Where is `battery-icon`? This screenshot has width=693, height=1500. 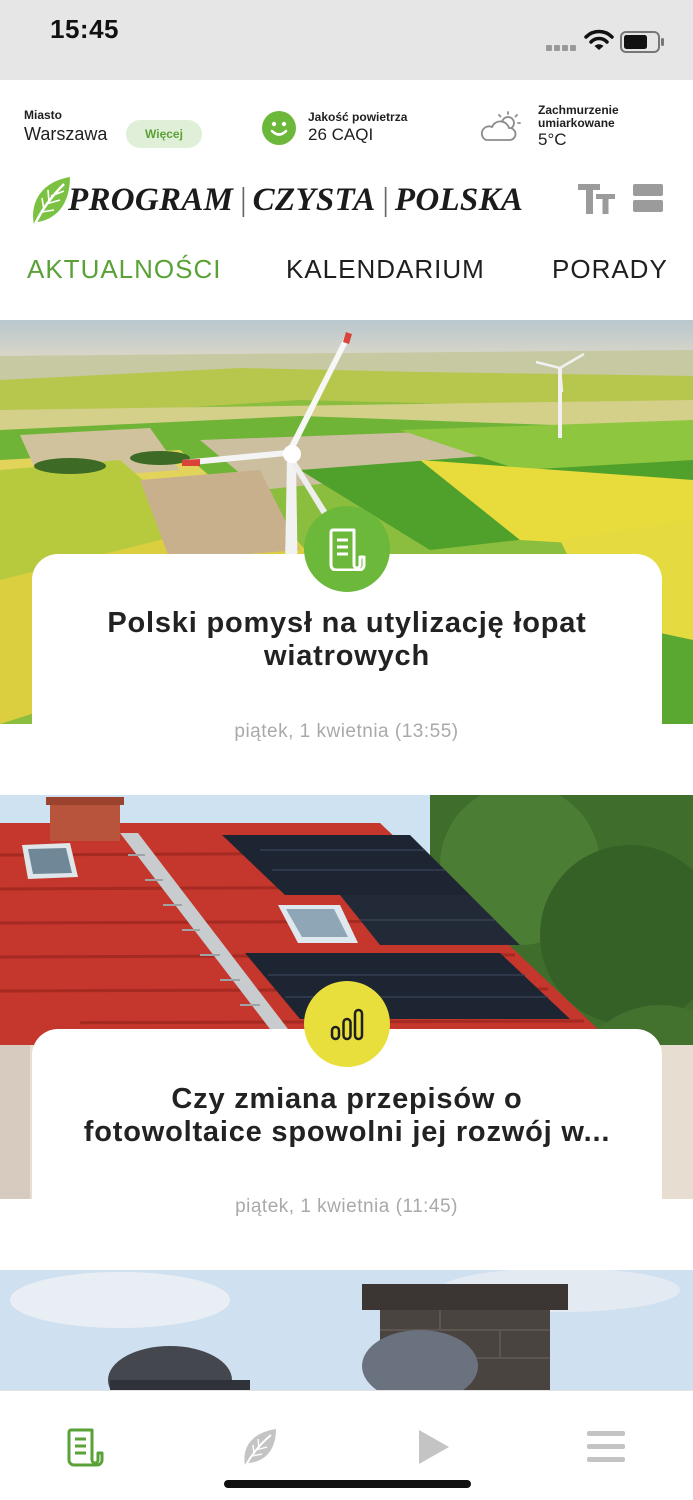
battery-icon is located at coordinates (642, 42).